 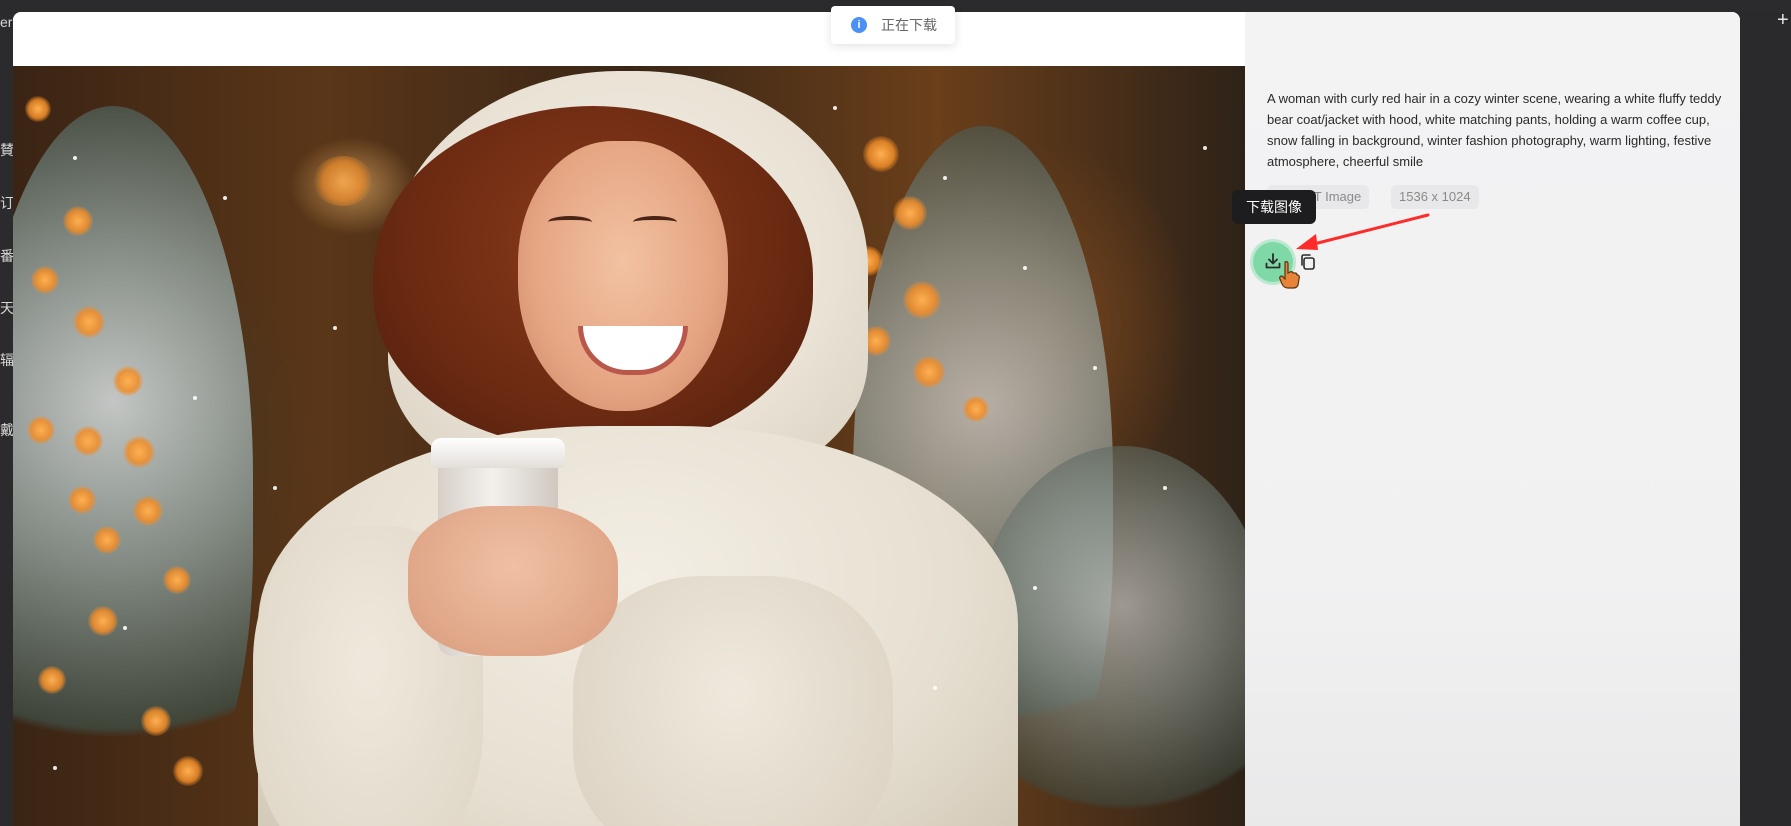 I want to click on toast-message: 正在下载, so click(x=909, y=25).